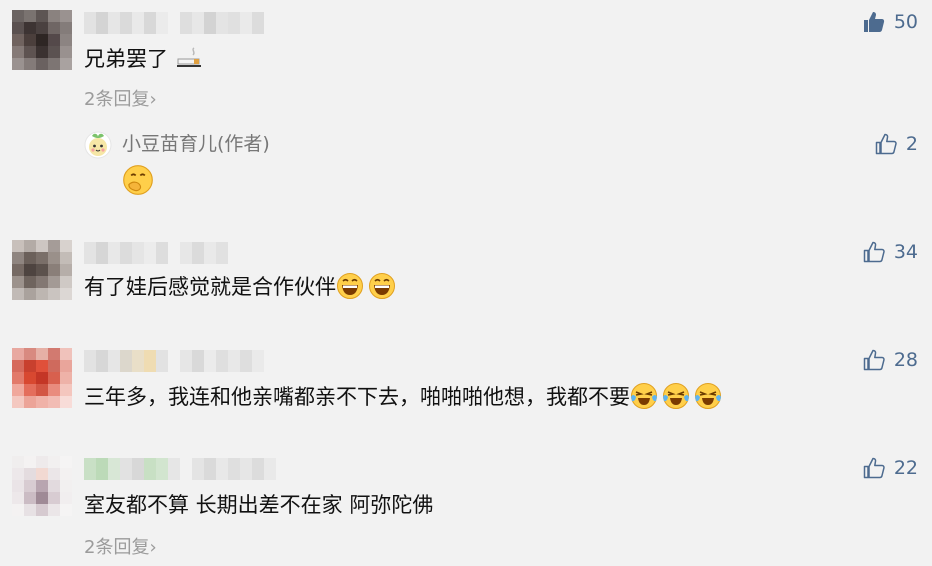  I want to click on comment-text: 有了娃后感觉就是合作伙伴, so click(240, 287).